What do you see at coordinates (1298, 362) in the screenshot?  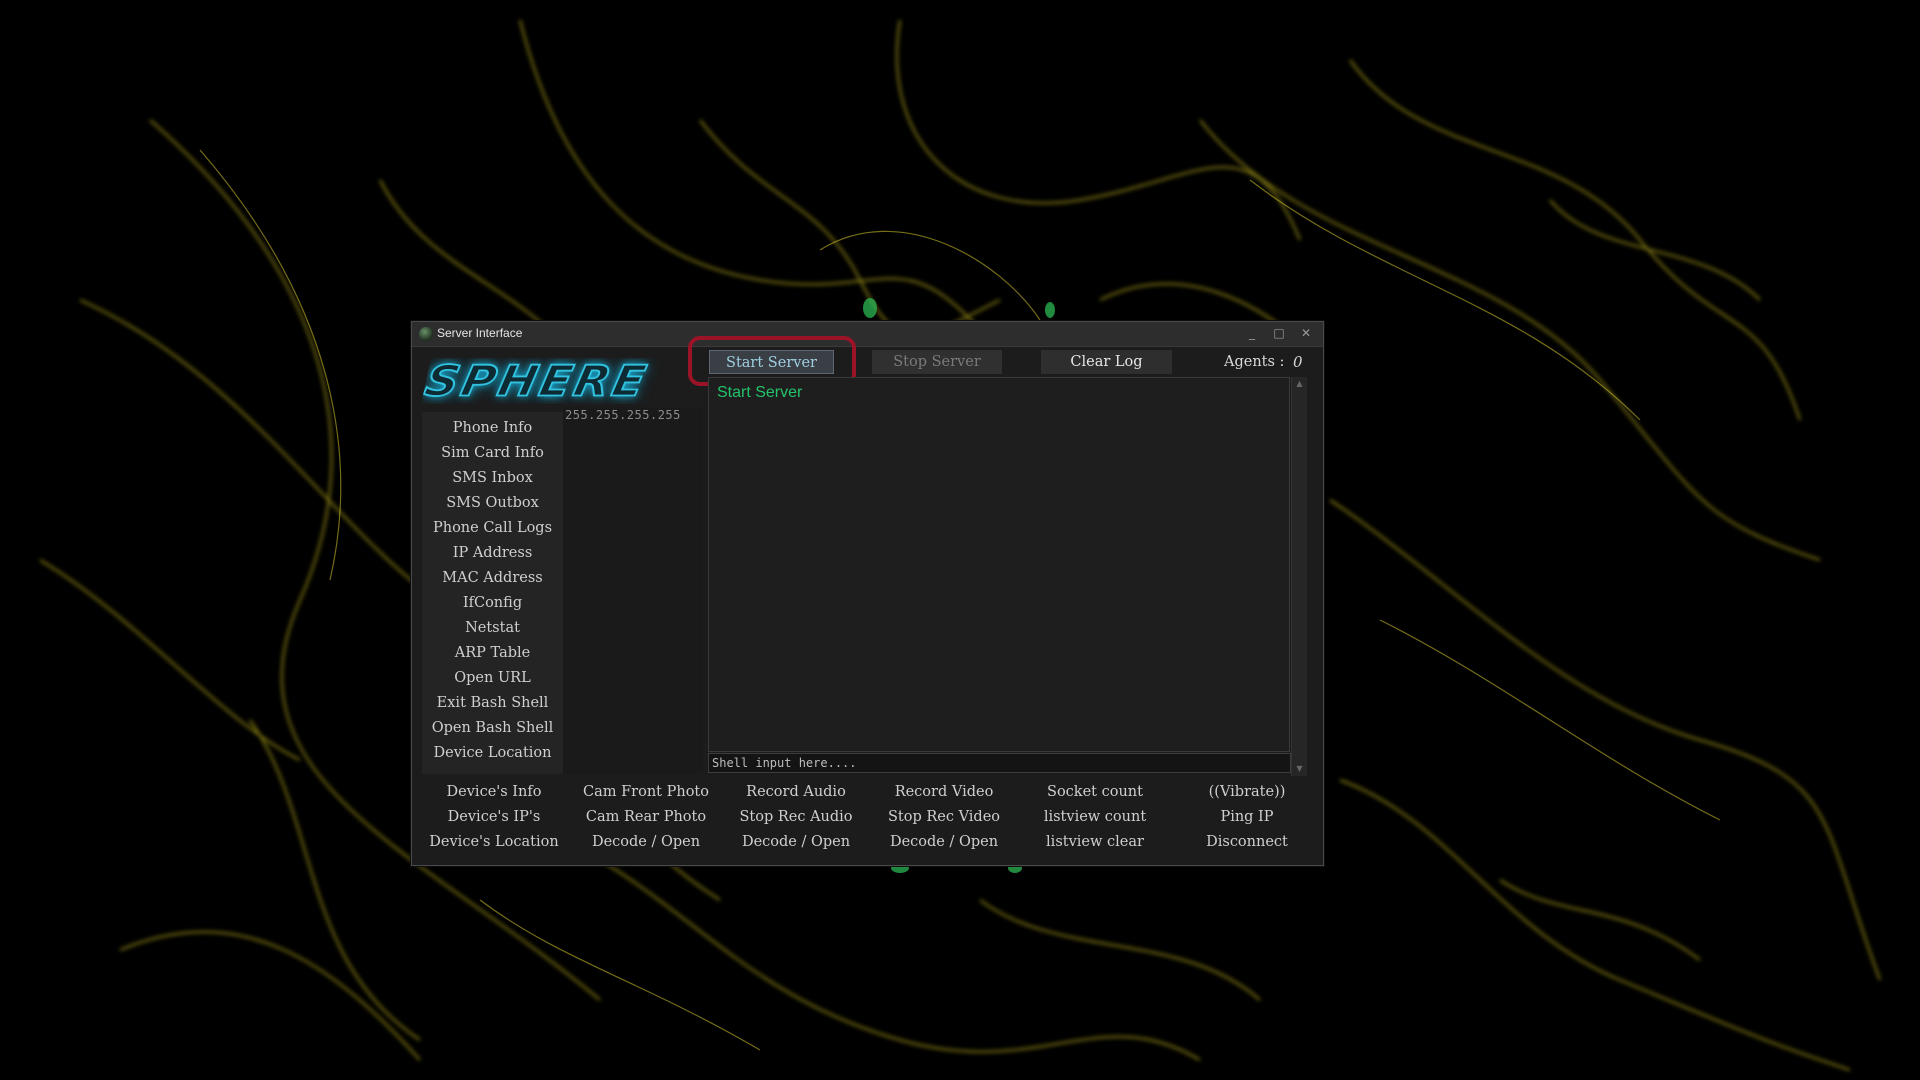 I see `agents-count: 0` at bounding box center [1298, 362].